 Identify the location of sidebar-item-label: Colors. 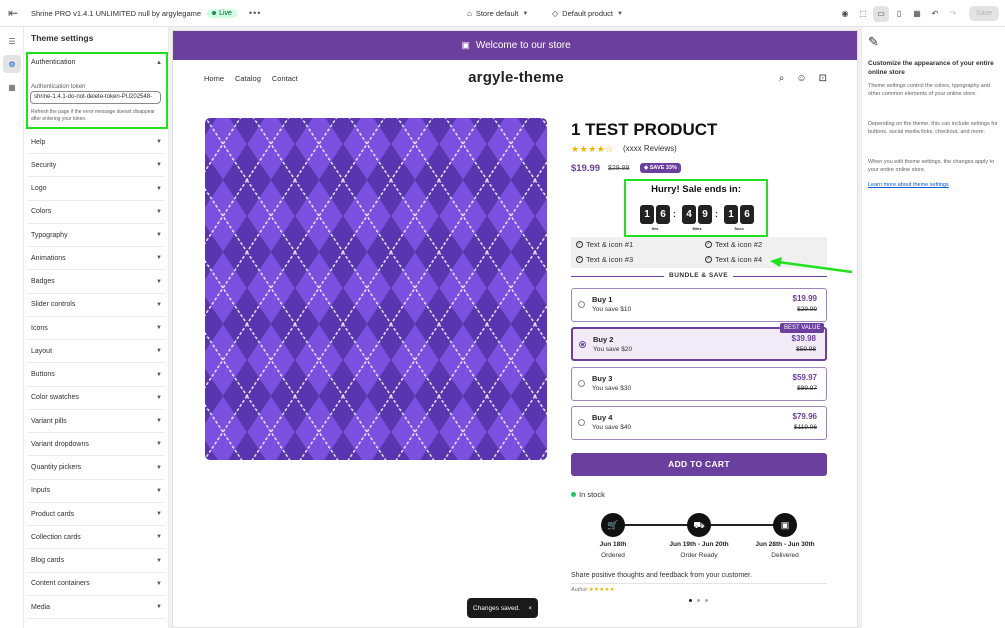
(41, 212).